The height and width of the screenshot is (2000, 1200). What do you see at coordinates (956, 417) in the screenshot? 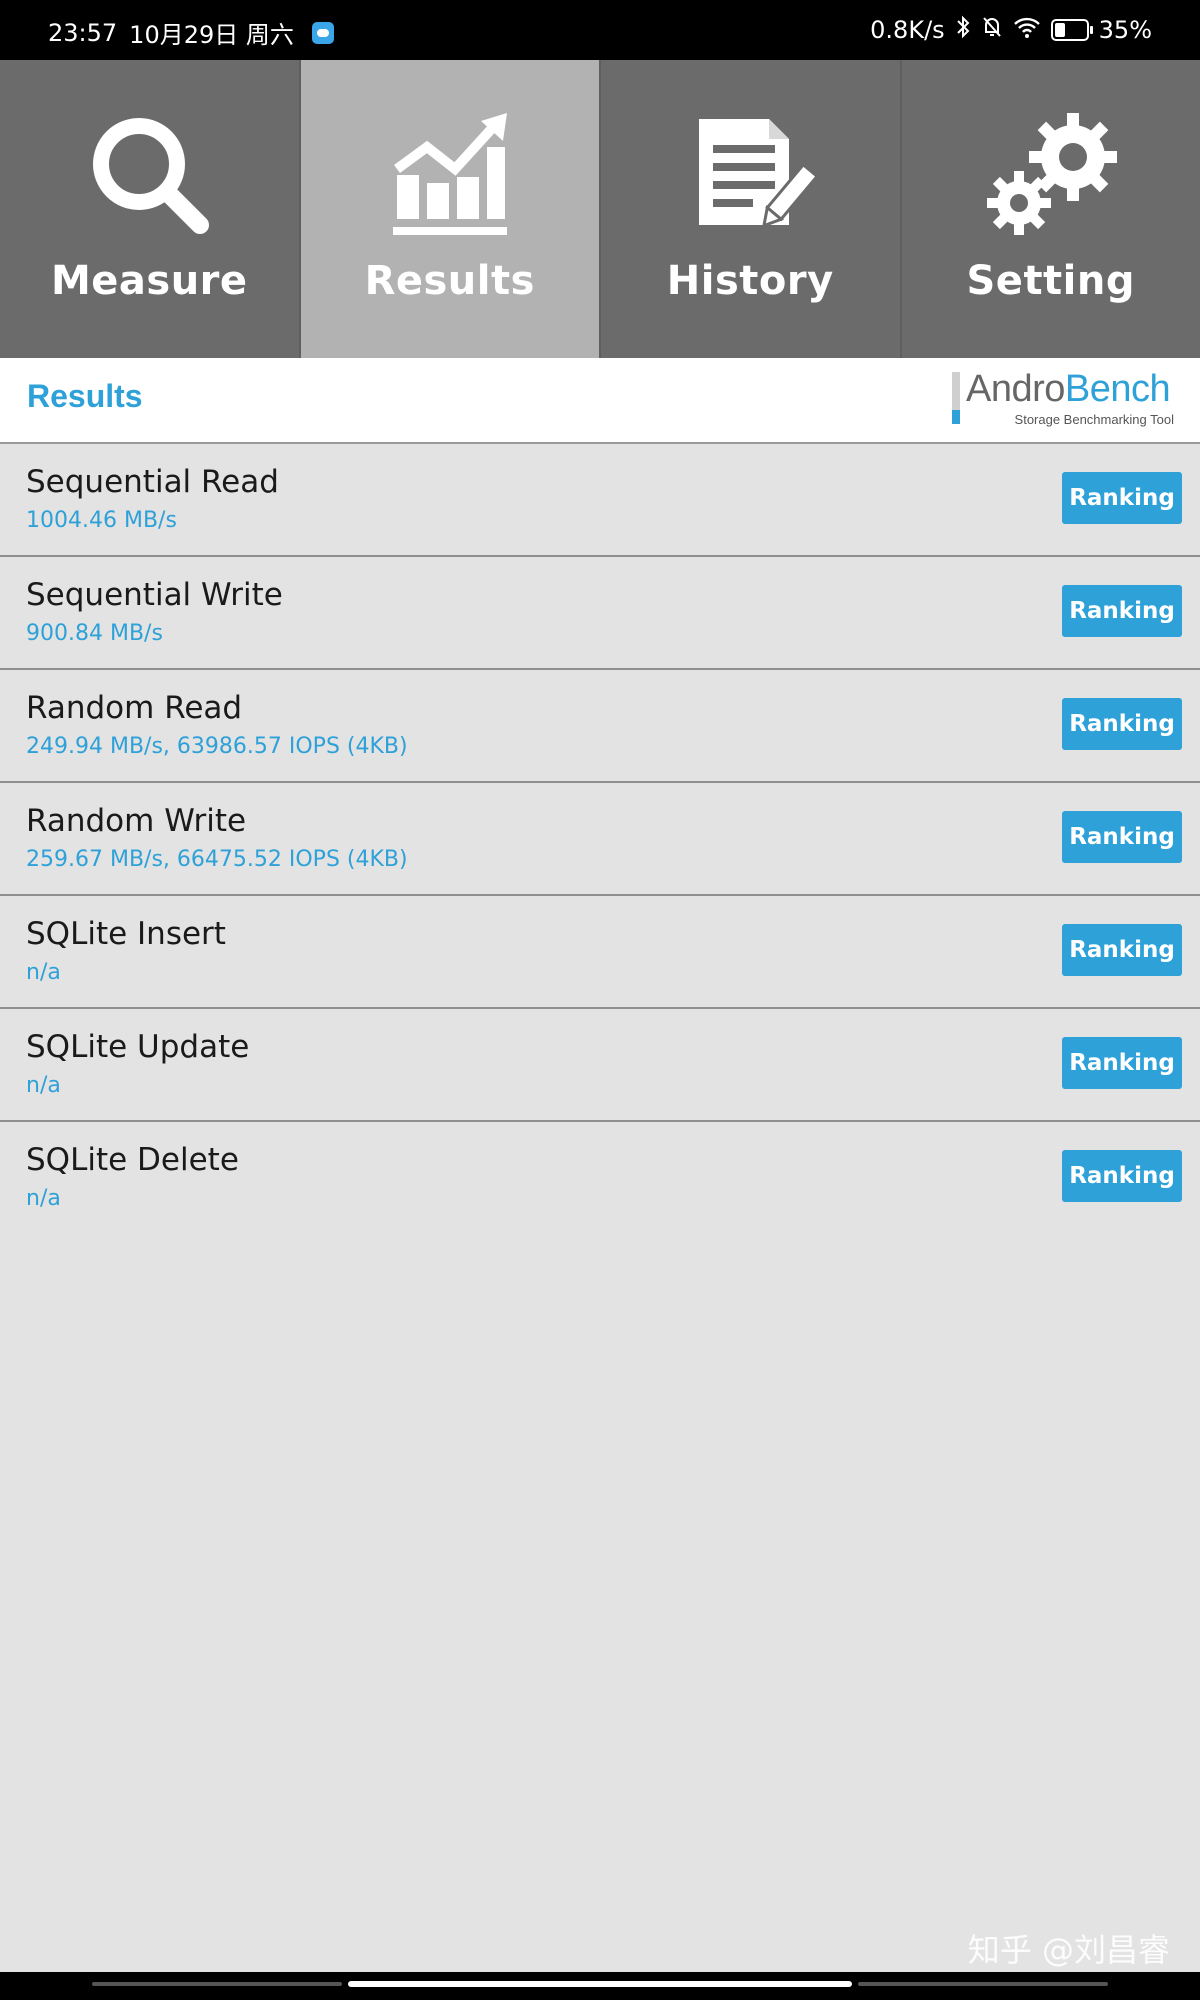
I see `logo-bar-blue` at bounding box center [956, 417].